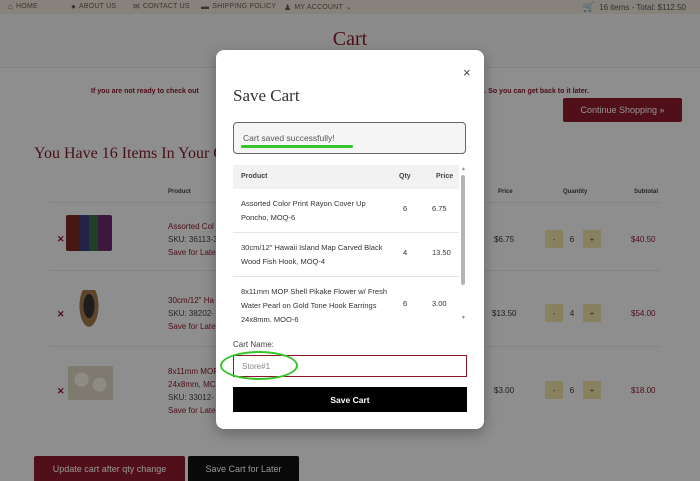 The width and height of the screenshot is (700, 481). Describe the element at coordinates (463, 230) in the screenshot. I see `scrollbar-thumb` at that location.